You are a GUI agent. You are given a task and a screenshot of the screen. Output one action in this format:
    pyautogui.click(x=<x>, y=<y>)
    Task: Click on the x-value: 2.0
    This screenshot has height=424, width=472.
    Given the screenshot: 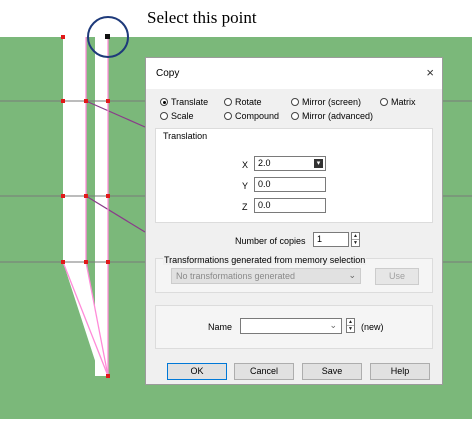 What is the action you would take?
    pyautogui.click(x=264, y=163)
    